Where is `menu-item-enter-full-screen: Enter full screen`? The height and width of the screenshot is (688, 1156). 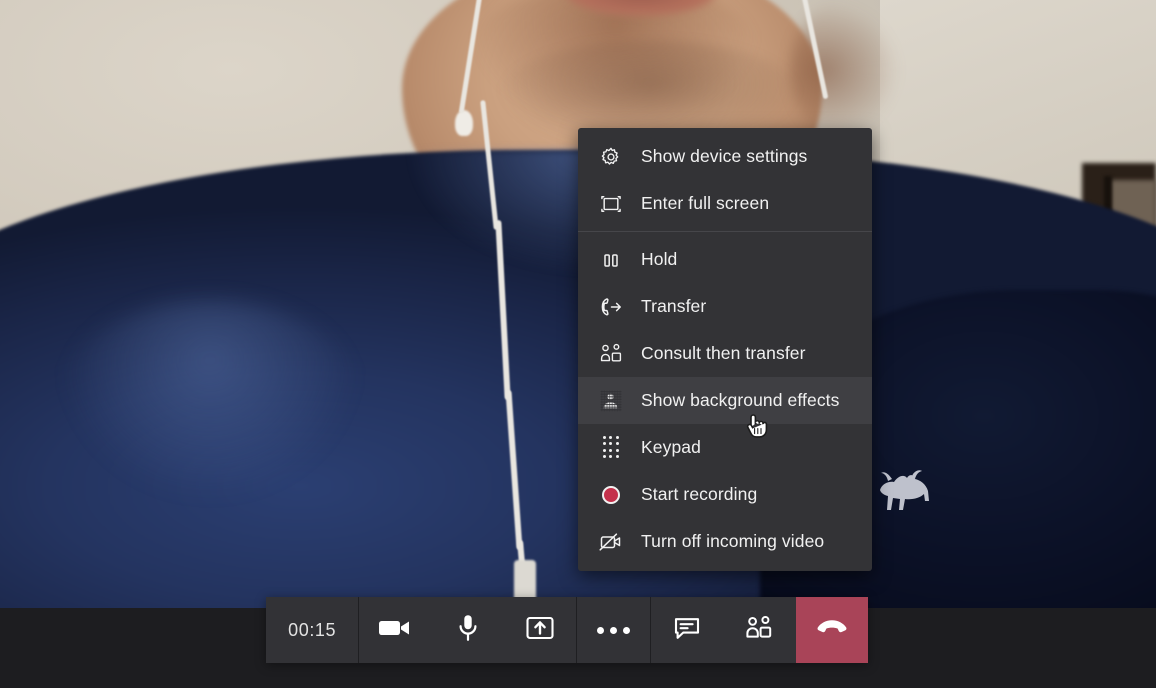 menu-item-enter-full-screen: Enter full screen is located at coordinates (725, 203).